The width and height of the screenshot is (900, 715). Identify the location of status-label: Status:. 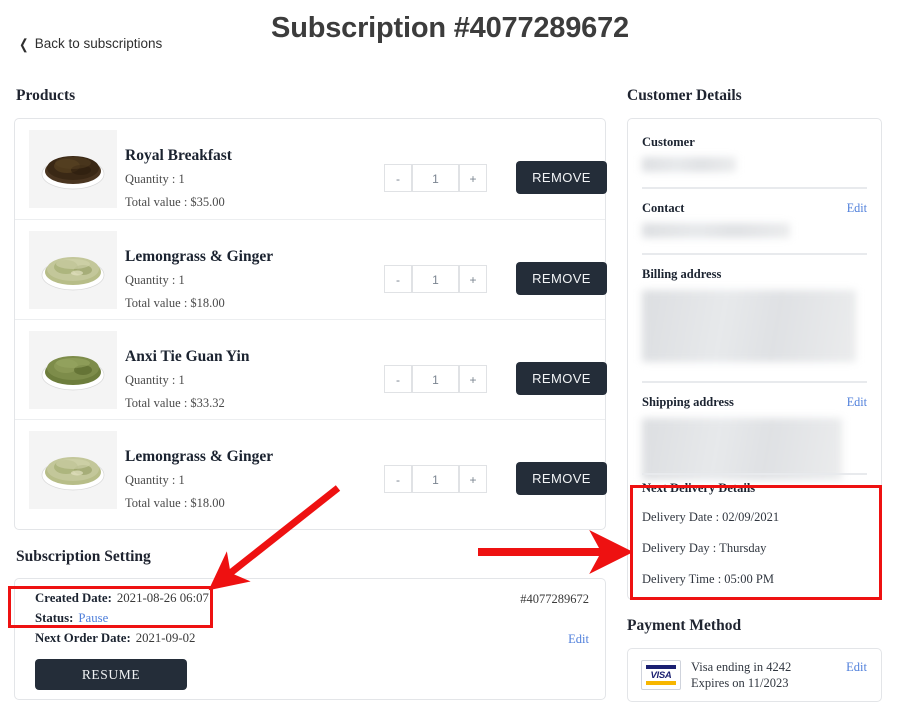
(54, 618).